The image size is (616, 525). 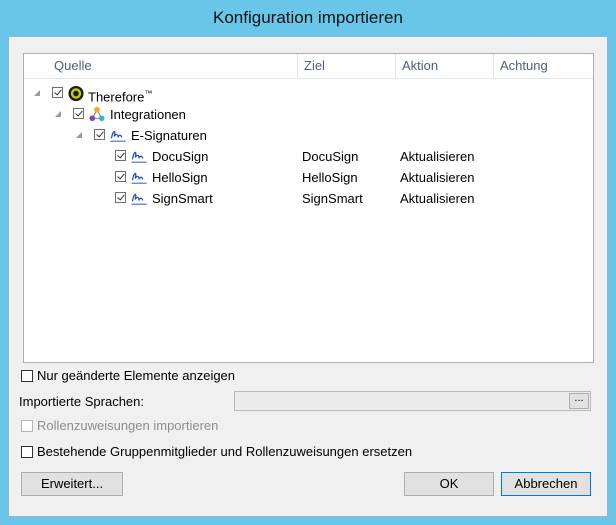 What do you see at coordinates (546, 484) in the screenshot?
I see `cancel-button: Abbrechen` at bounding box center [546, 484].